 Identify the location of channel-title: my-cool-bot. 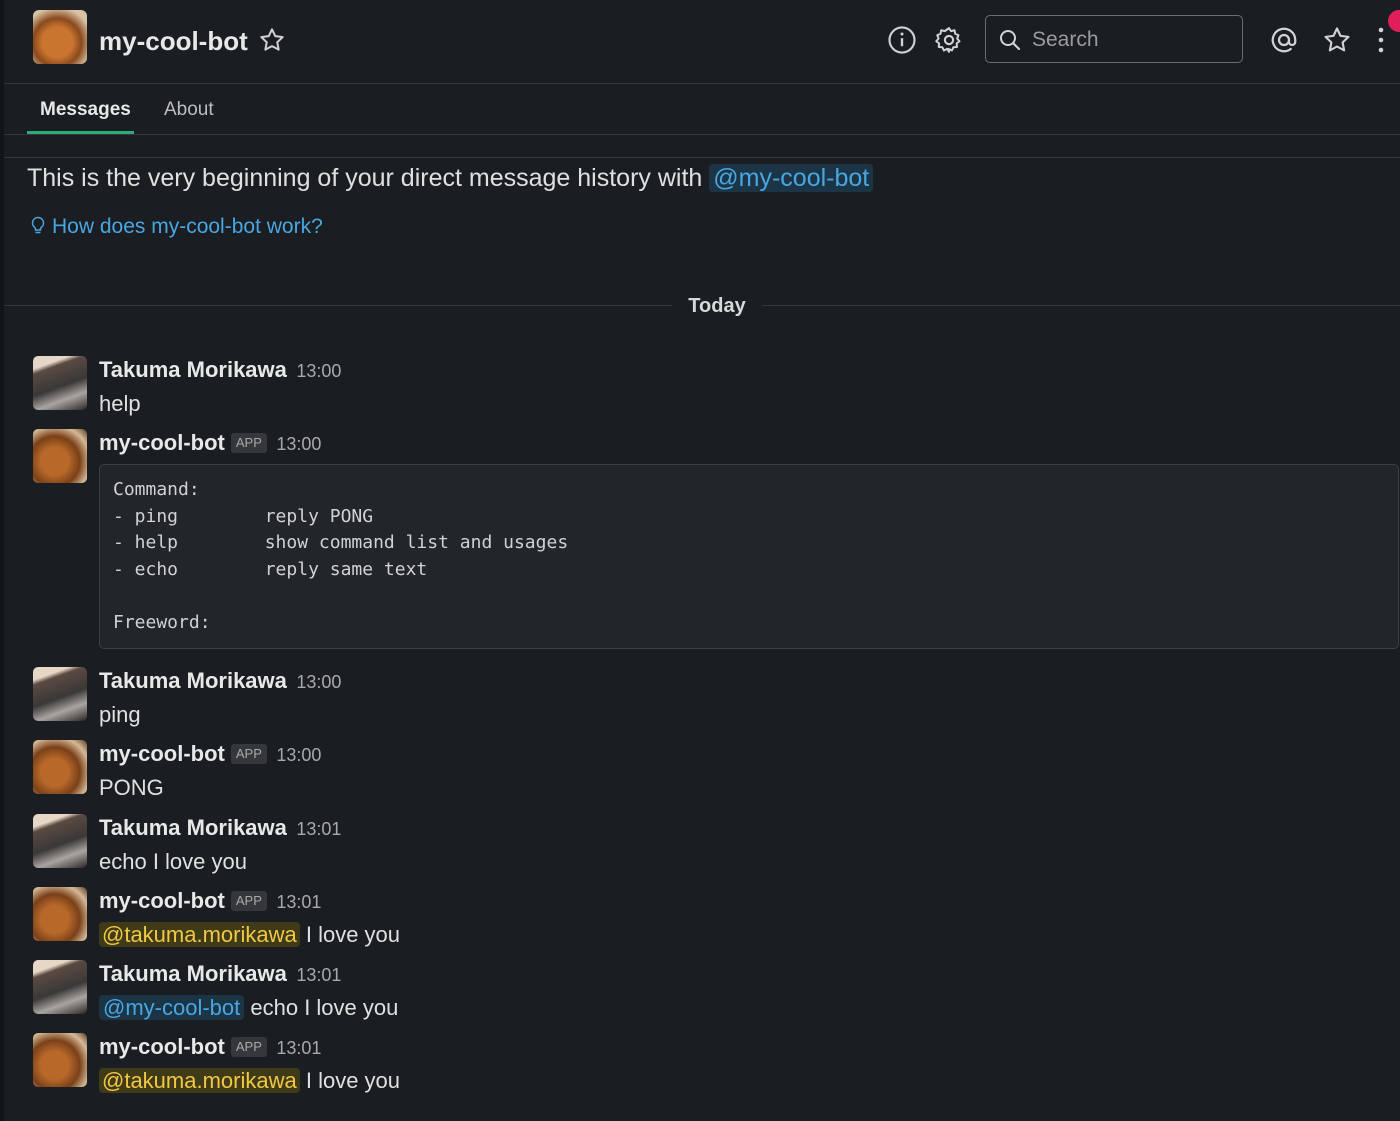
(173, 41).